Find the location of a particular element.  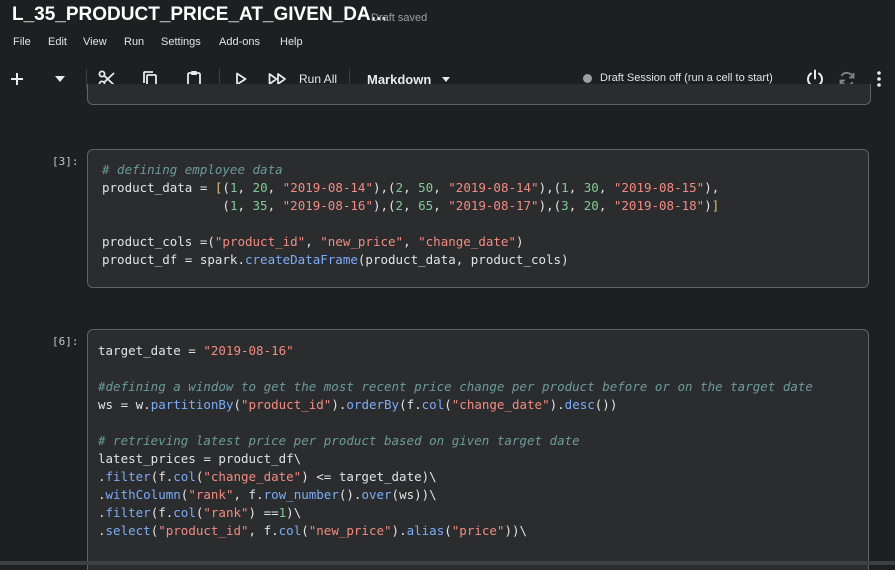

more-vertical-icon is located at coordinates (879, 79).